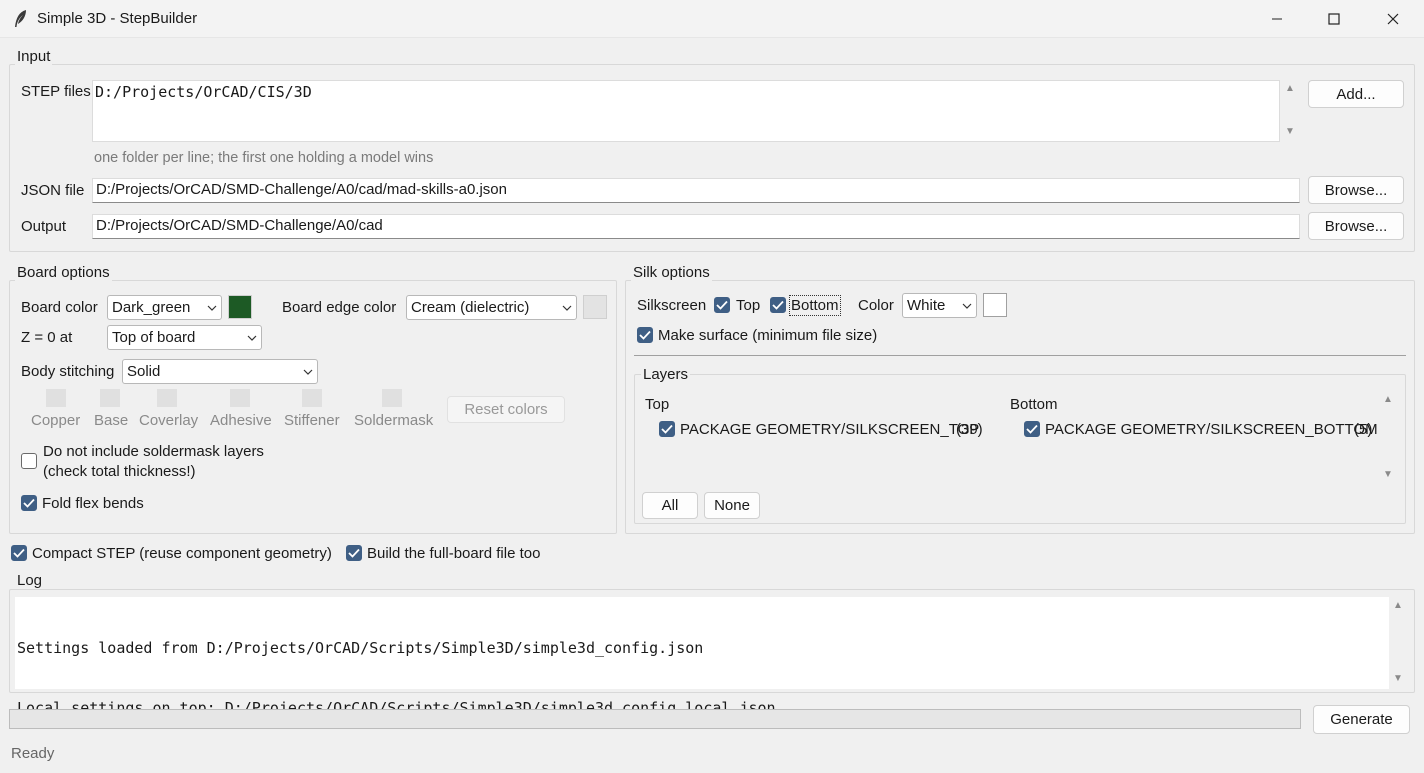 The image size is (1424, 773). I want to click on fold-flex-checkbox, so click(29, 503).